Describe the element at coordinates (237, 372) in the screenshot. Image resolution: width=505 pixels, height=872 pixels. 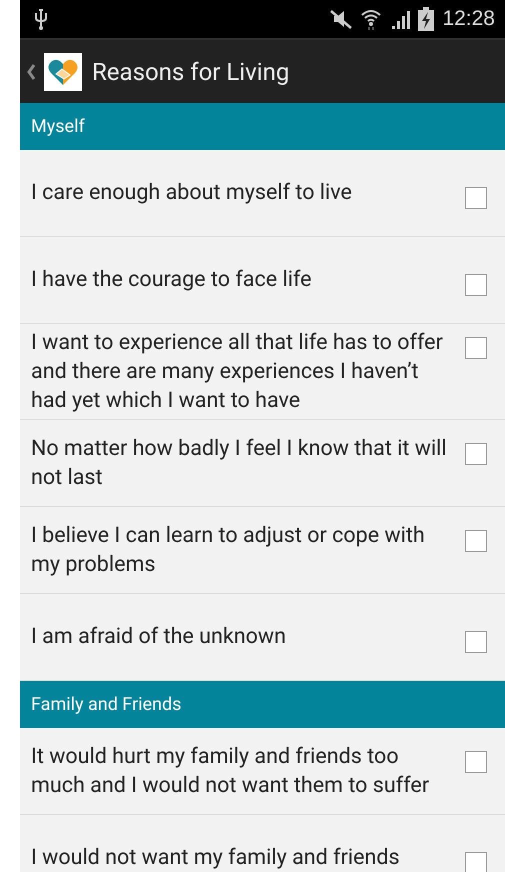
I see `reason-text: I want to experience all that life has to offer and there are many experiences I haven’t had yet which I want to have` at that location.